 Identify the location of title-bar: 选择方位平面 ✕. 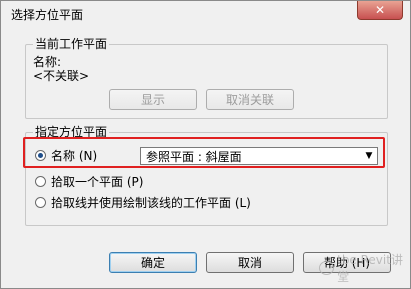
(205, 13).